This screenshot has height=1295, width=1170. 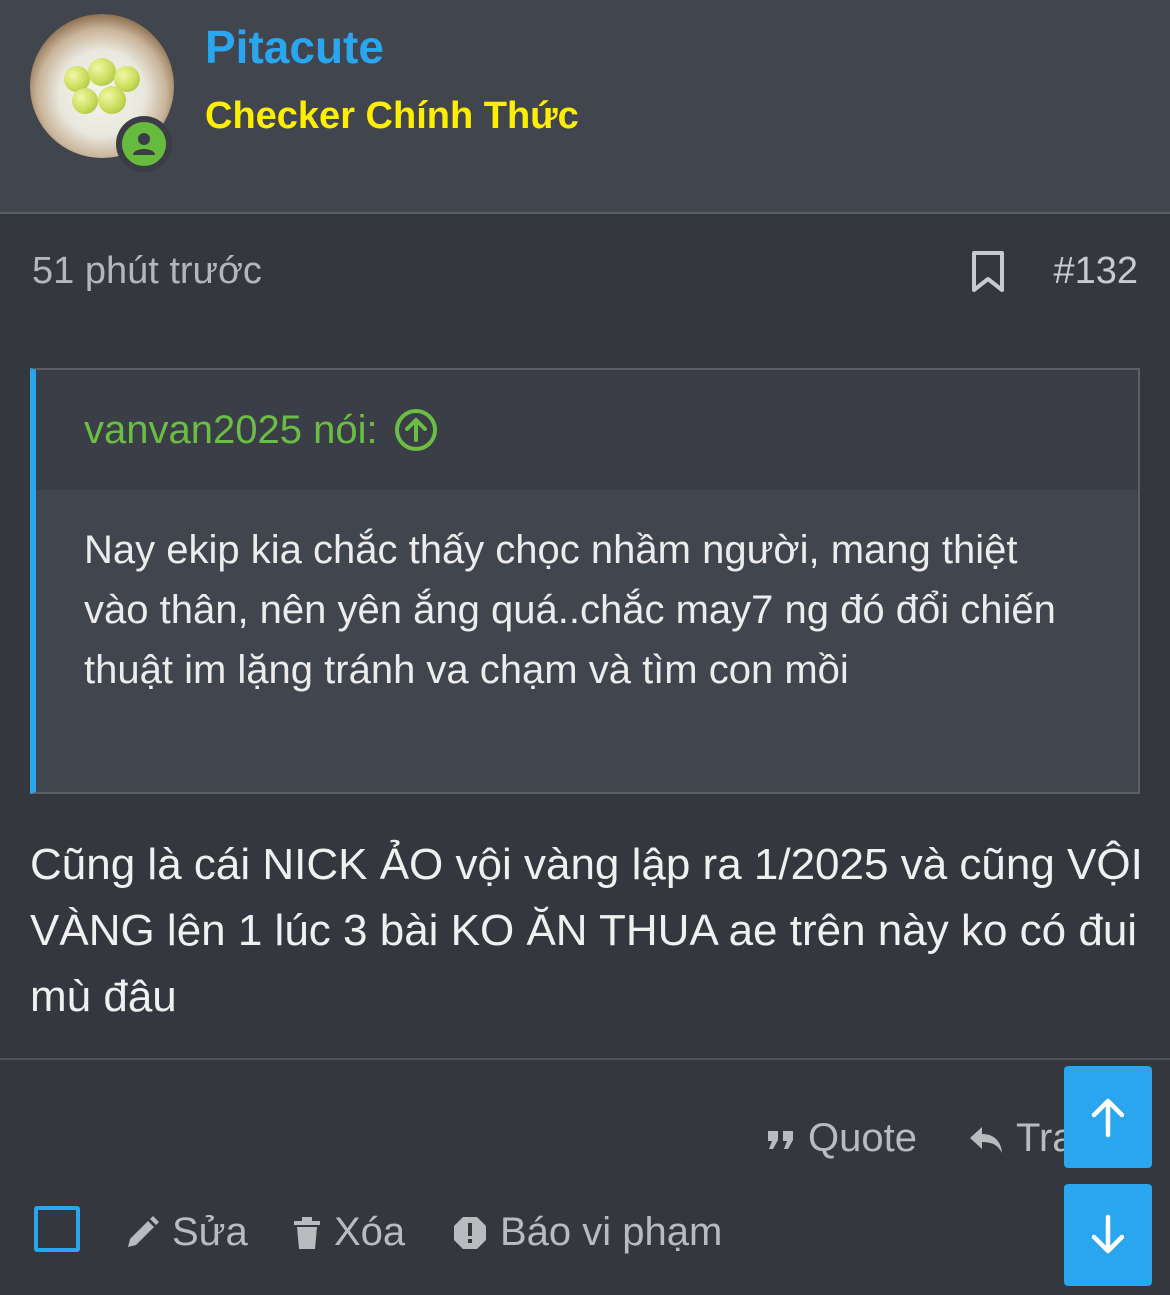 What do you see at coordinates (307, 1232) in the screenshot?
I see `trash-icon` at bounding box center [307, 1232].